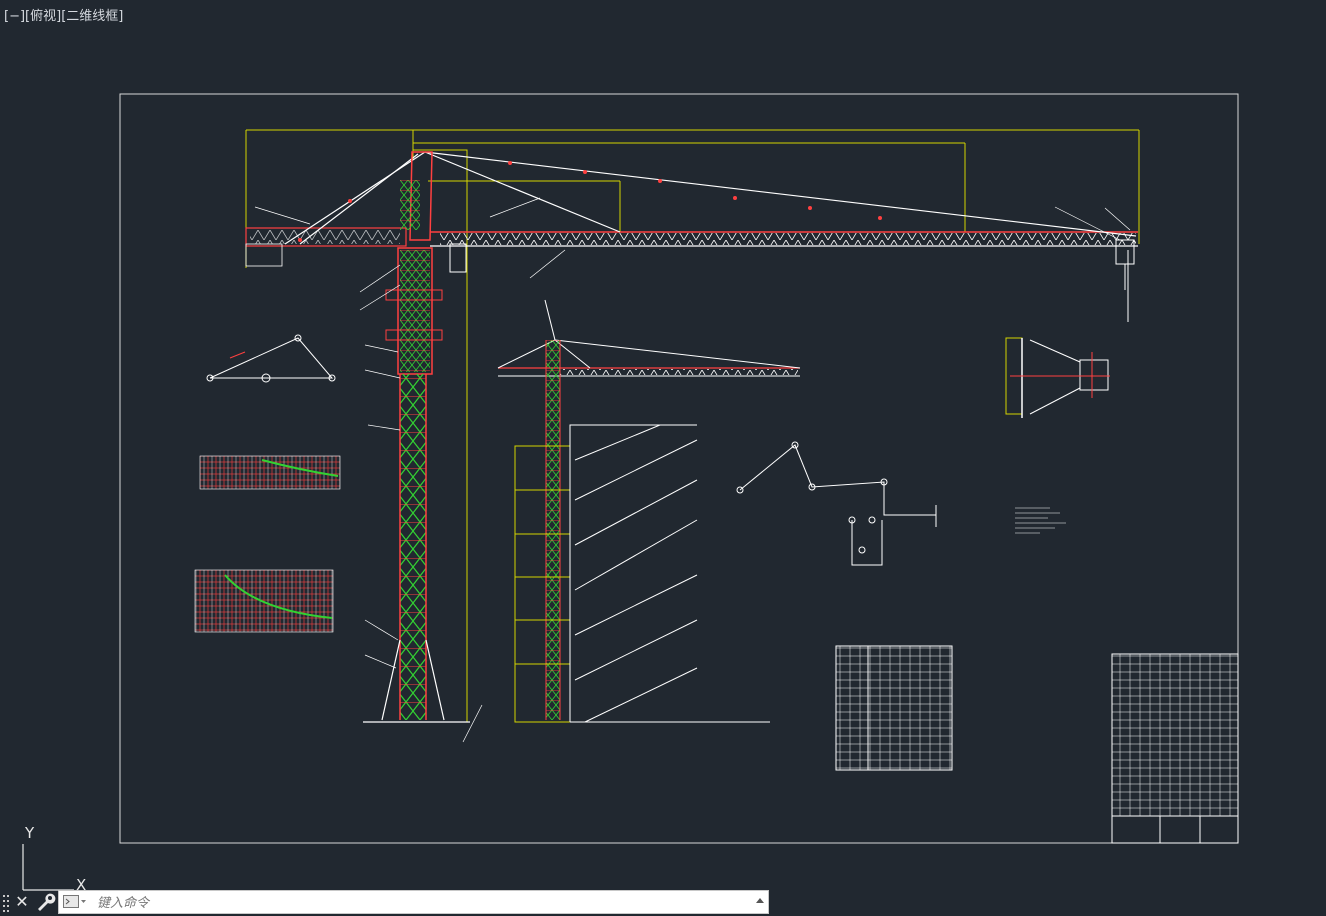  What do you see at coordinates (649, 511) in the screenshot?
I see `secondary-crane-elevation` at bounding box center [649, 511].